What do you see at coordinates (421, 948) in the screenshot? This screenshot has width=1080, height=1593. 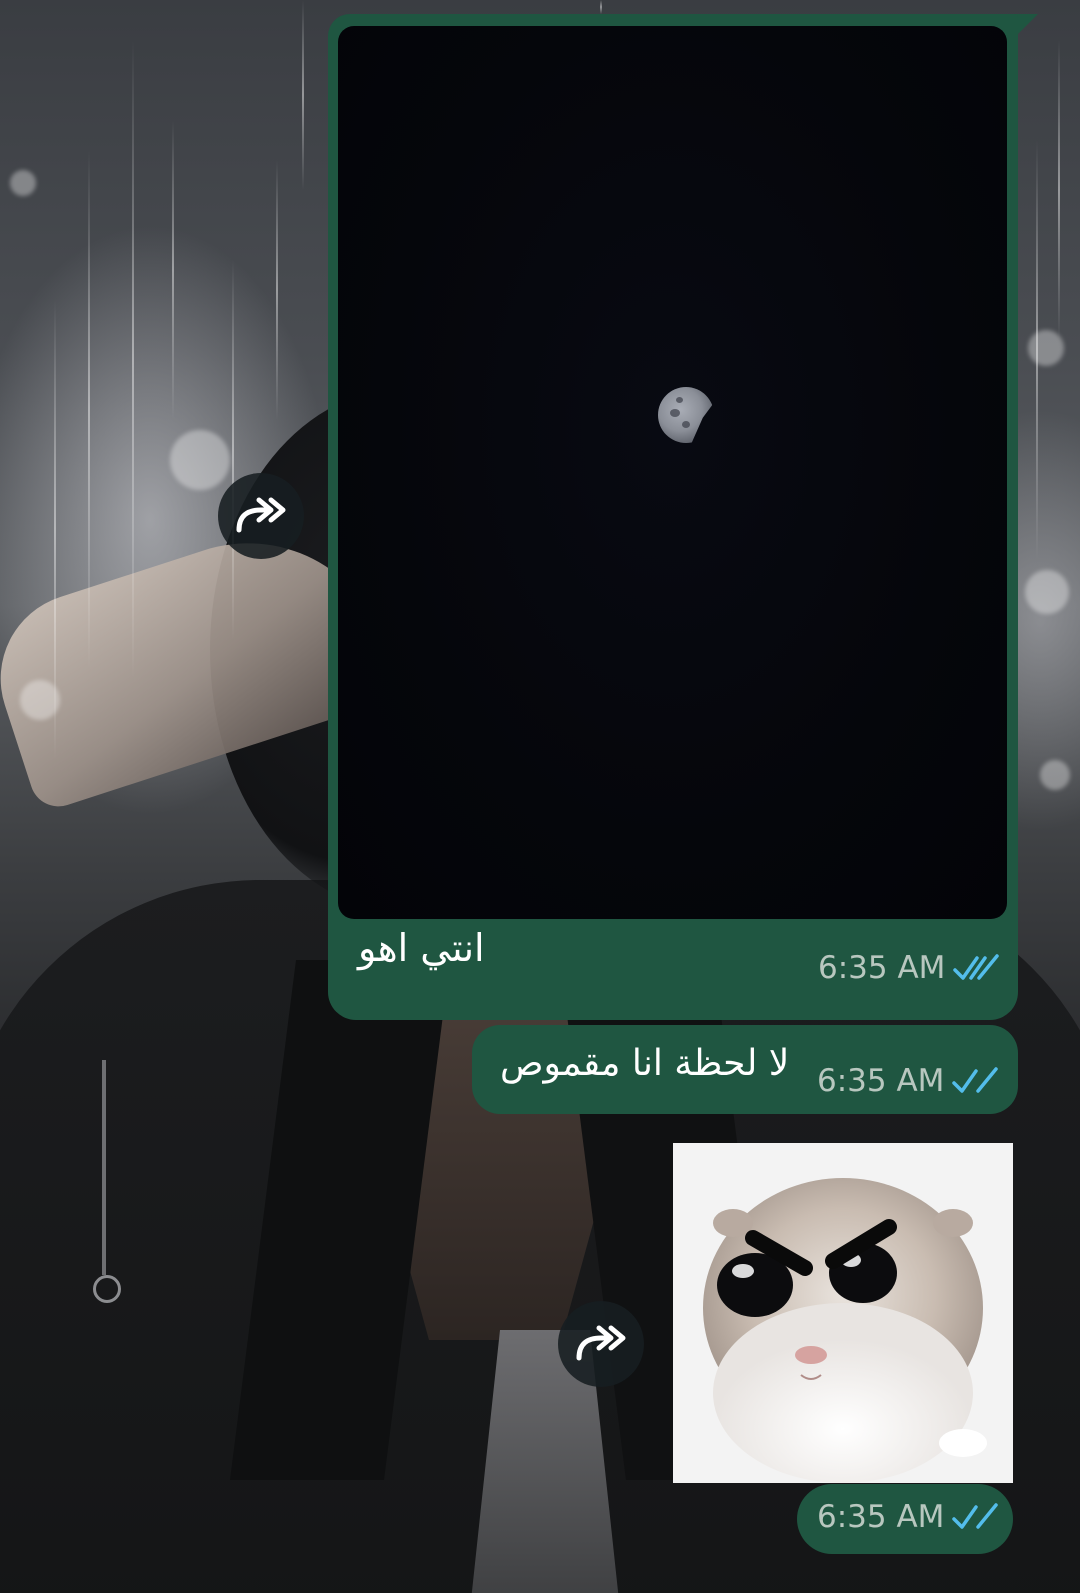 I see `message-caption: انتي اهو` at bounding box center [421, 948].